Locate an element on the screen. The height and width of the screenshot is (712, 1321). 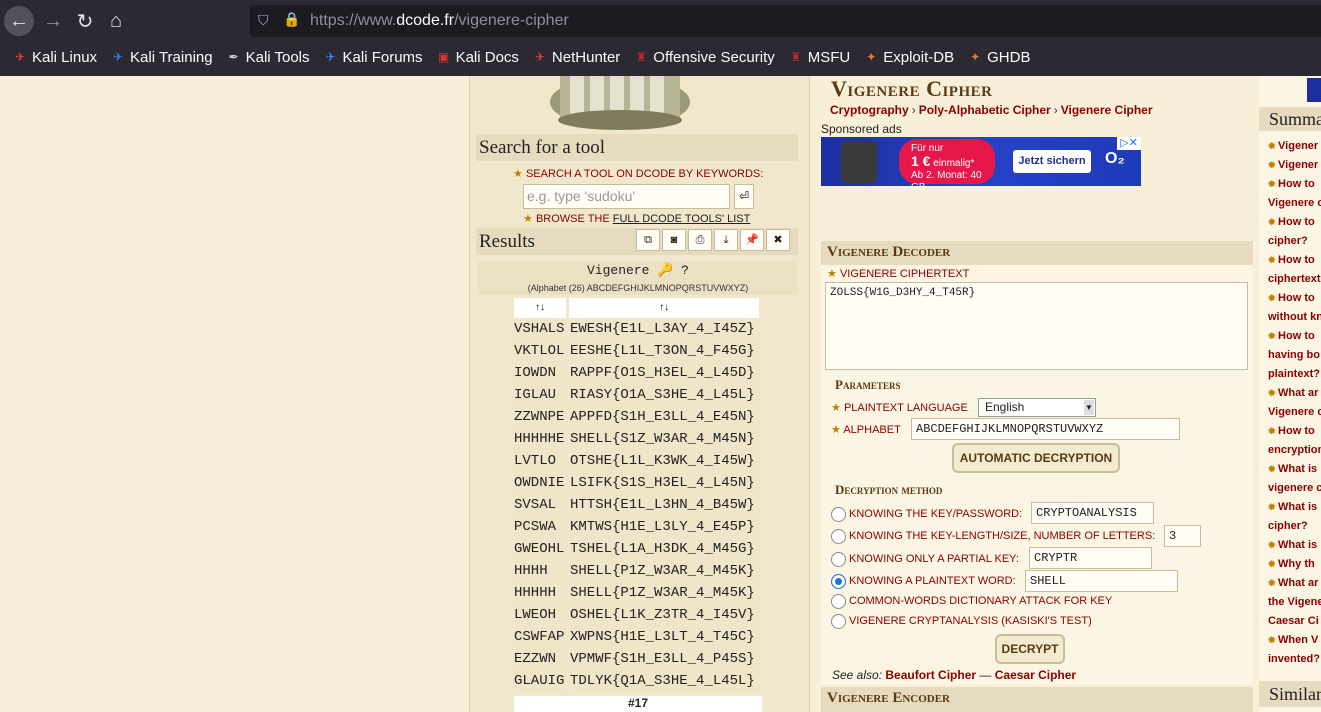
bookmark-item: ✈ Kali Linux is located at coordinates (54, 57).